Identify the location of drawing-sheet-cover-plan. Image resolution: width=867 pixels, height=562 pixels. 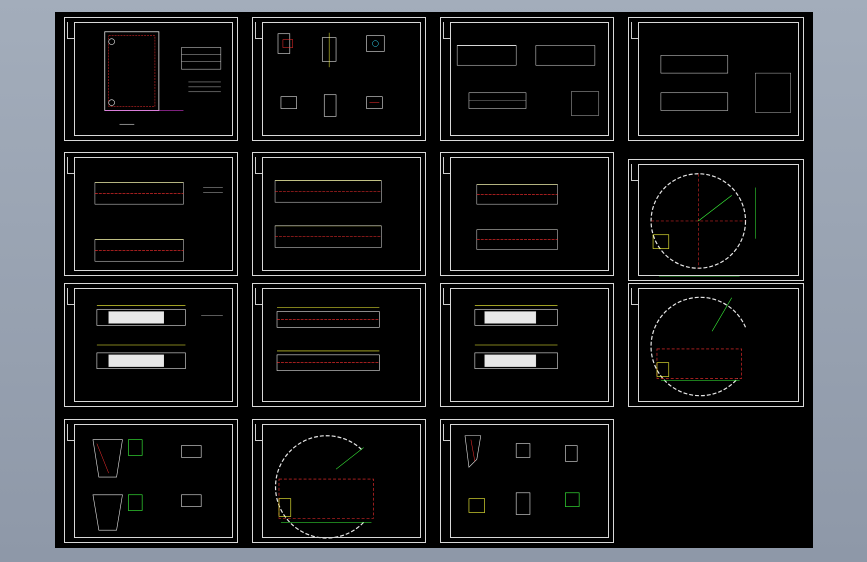
(151, 79).